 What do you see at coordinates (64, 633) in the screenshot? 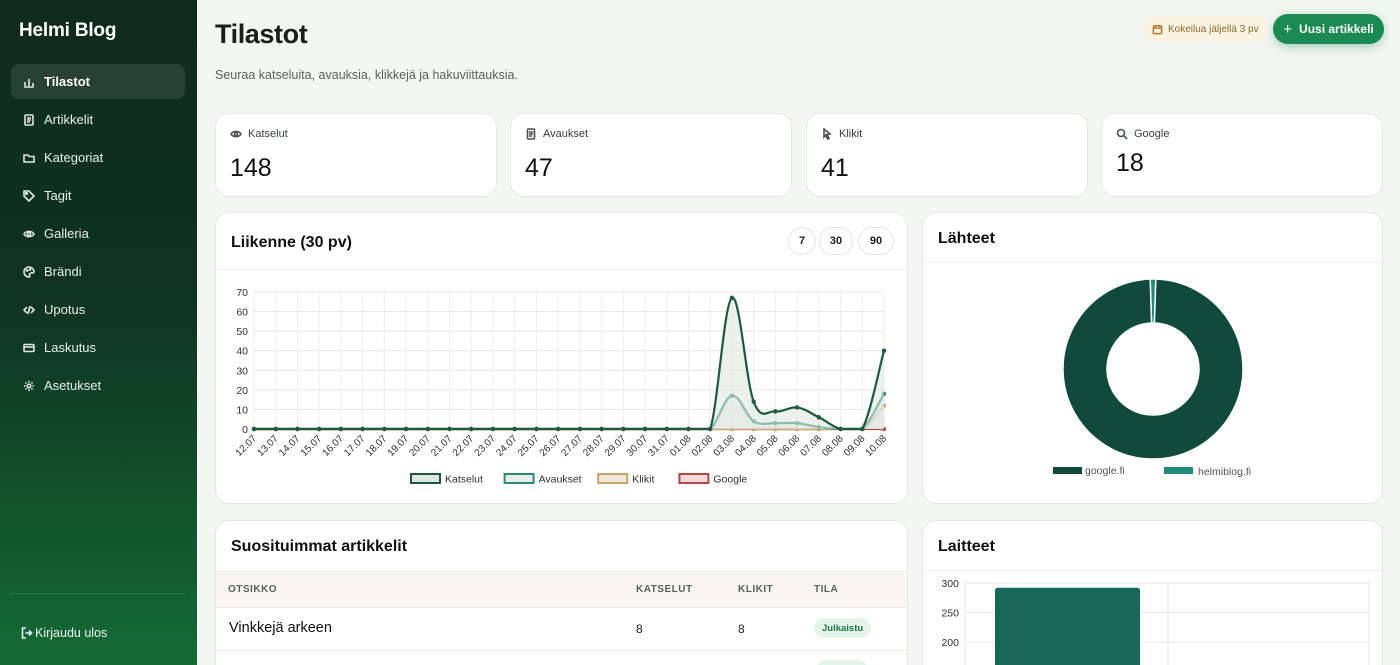
I see `logout-button: Kirjaudu ulos` at bounding box center [64, 633].